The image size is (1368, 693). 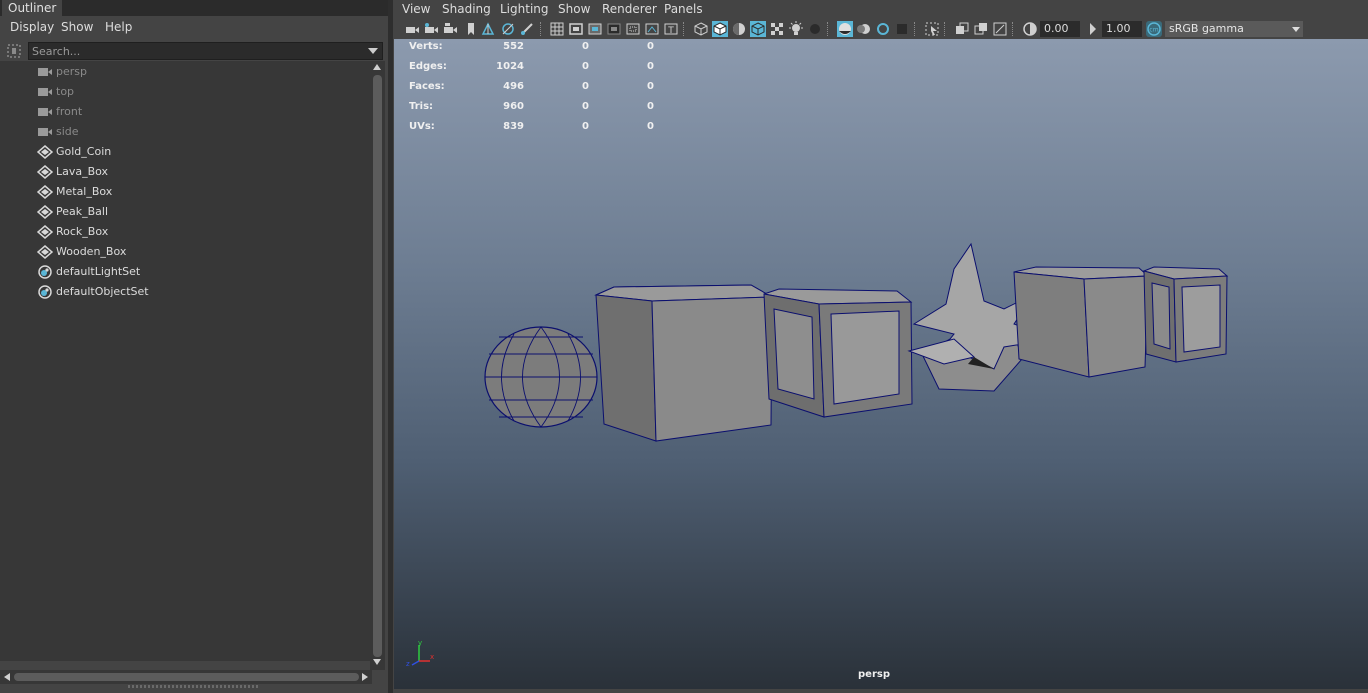 I want to click on outliner-item-label: side, so click(x=67, y=131).